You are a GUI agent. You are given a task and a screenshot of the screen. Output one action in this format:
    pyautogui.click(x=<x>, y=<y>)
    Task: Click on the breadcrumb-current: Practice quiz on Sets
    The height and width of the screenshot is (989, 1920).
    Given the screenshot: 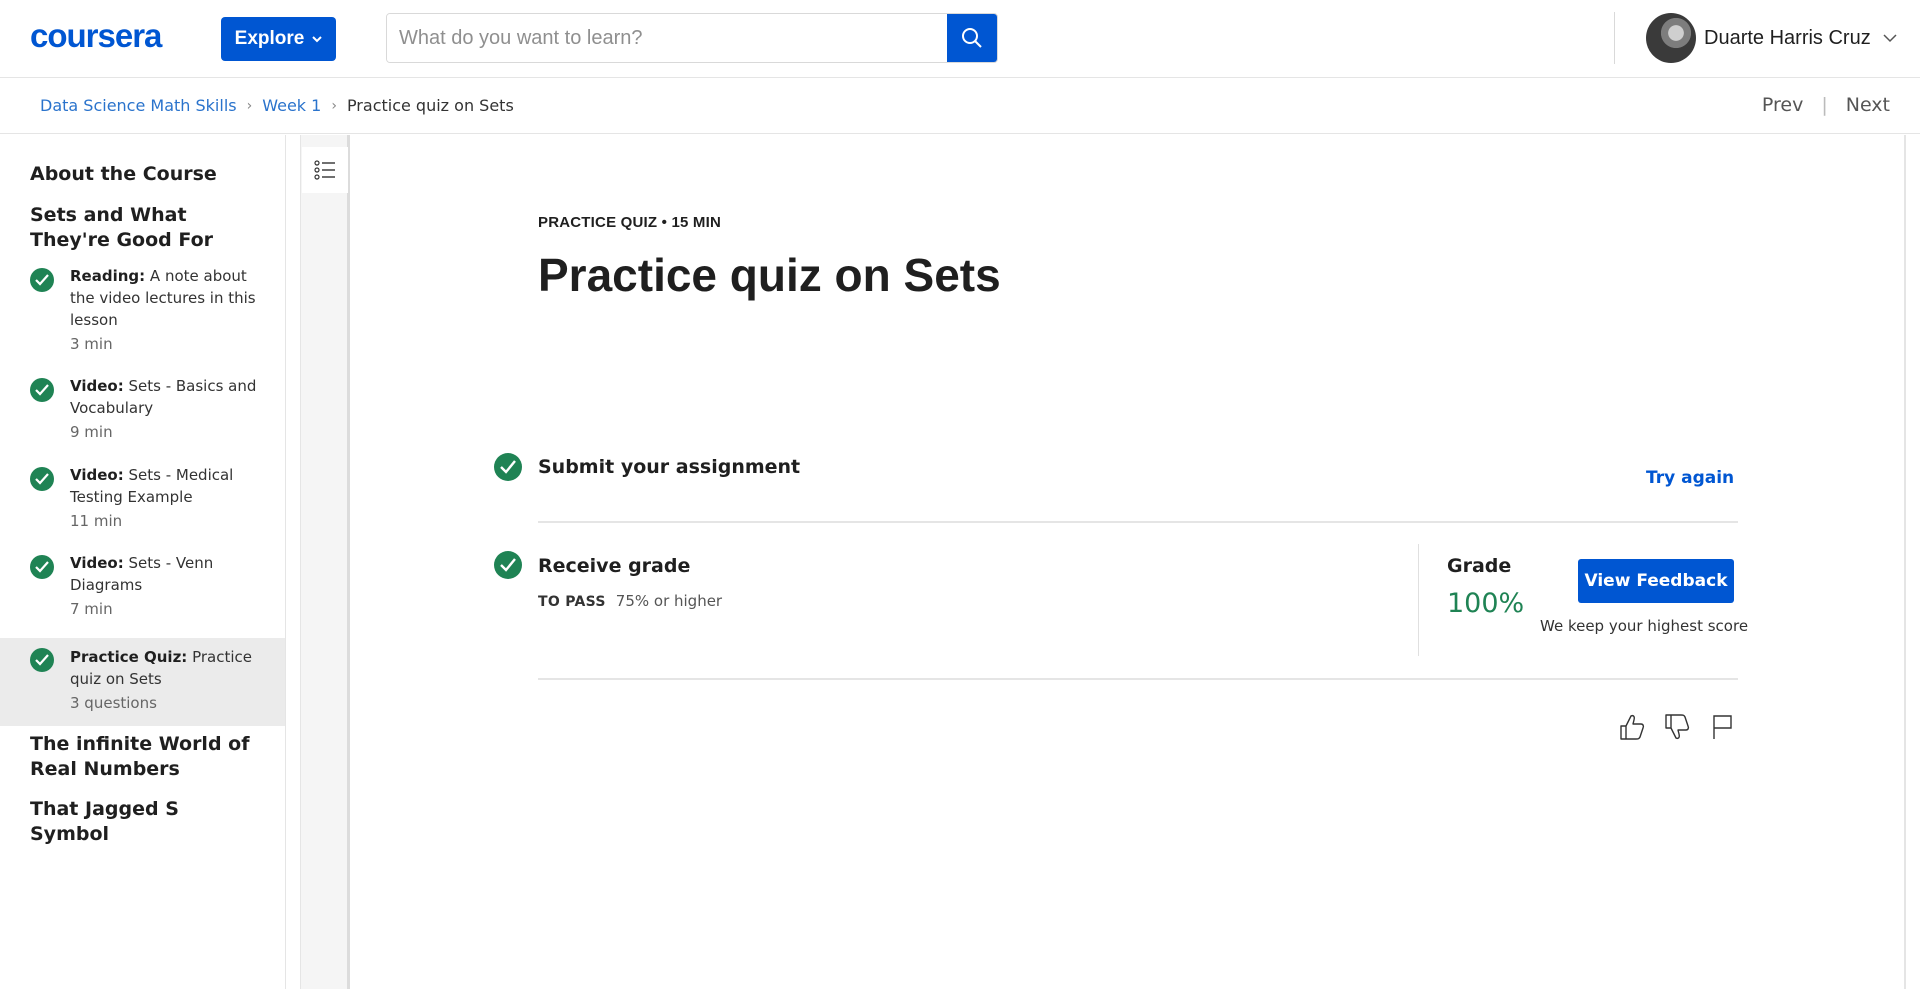 What is the action you would take?
    pyautogui.click(x=430, y=105)
    